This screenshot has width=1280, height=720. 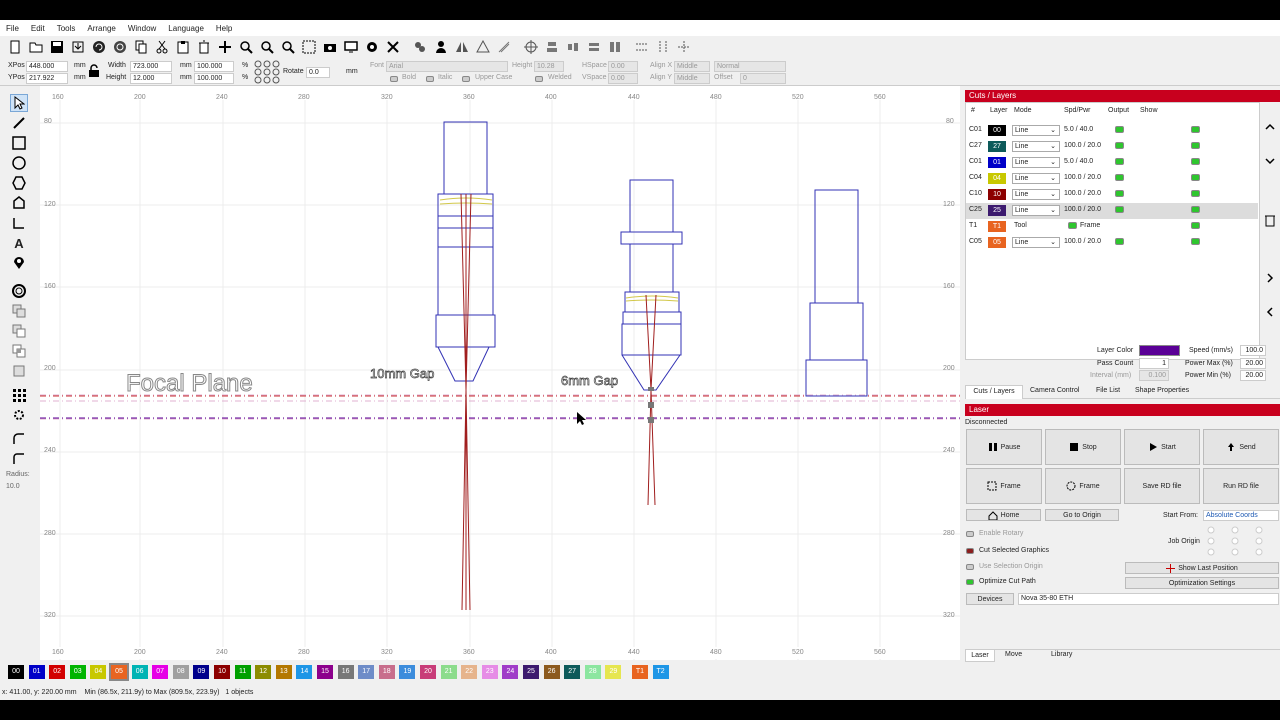 What do you see at coordinates (1253, 363) in the screenshot?
I see `power-max-field: 20.00` at bounding box center [1253, 363].